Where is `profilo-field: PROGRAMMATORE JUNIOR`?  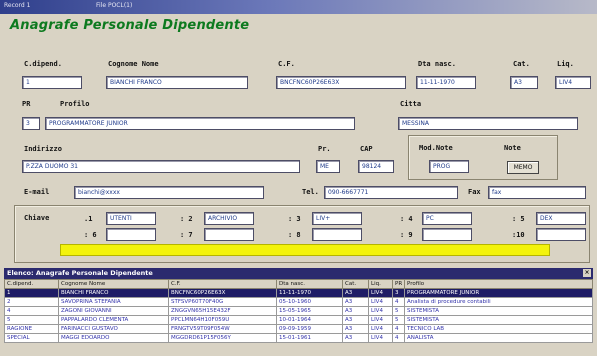
profilo-field: PROGRAMMATORE JUNIOR is located at coordinates (200, 123).